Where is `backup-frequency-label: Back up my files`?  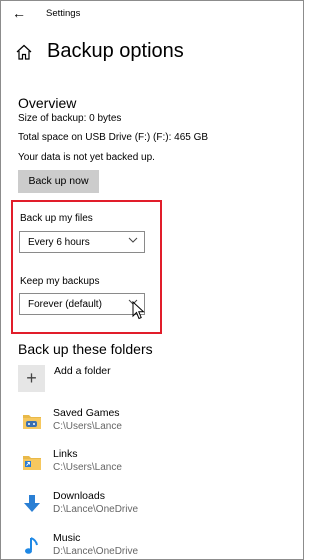
backup-frequency-label: Back up my files is located at coordinates (56, 218).